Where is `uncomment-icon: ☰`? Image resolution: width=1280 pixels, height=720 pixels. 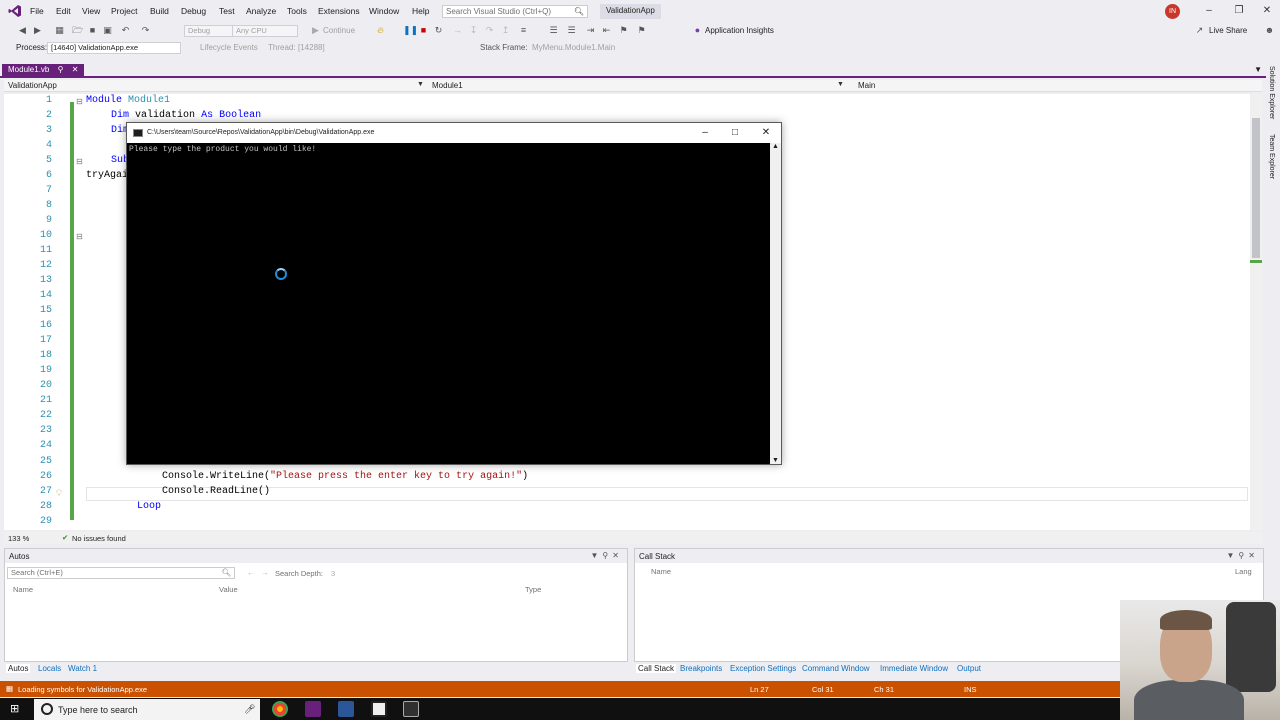 uncomment-icon: ☰ is located at coordinates (571, 30).